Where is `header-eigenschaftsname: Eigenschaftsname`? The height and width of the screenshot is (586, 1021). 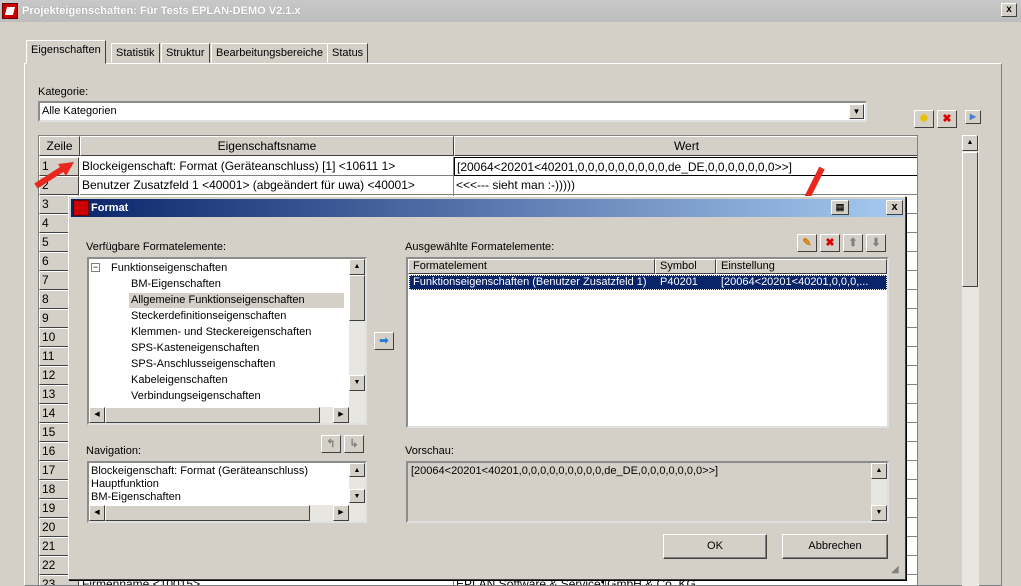 header-eigenschaftsname: Eigenschaftsname is located at coordinates (267, 146).